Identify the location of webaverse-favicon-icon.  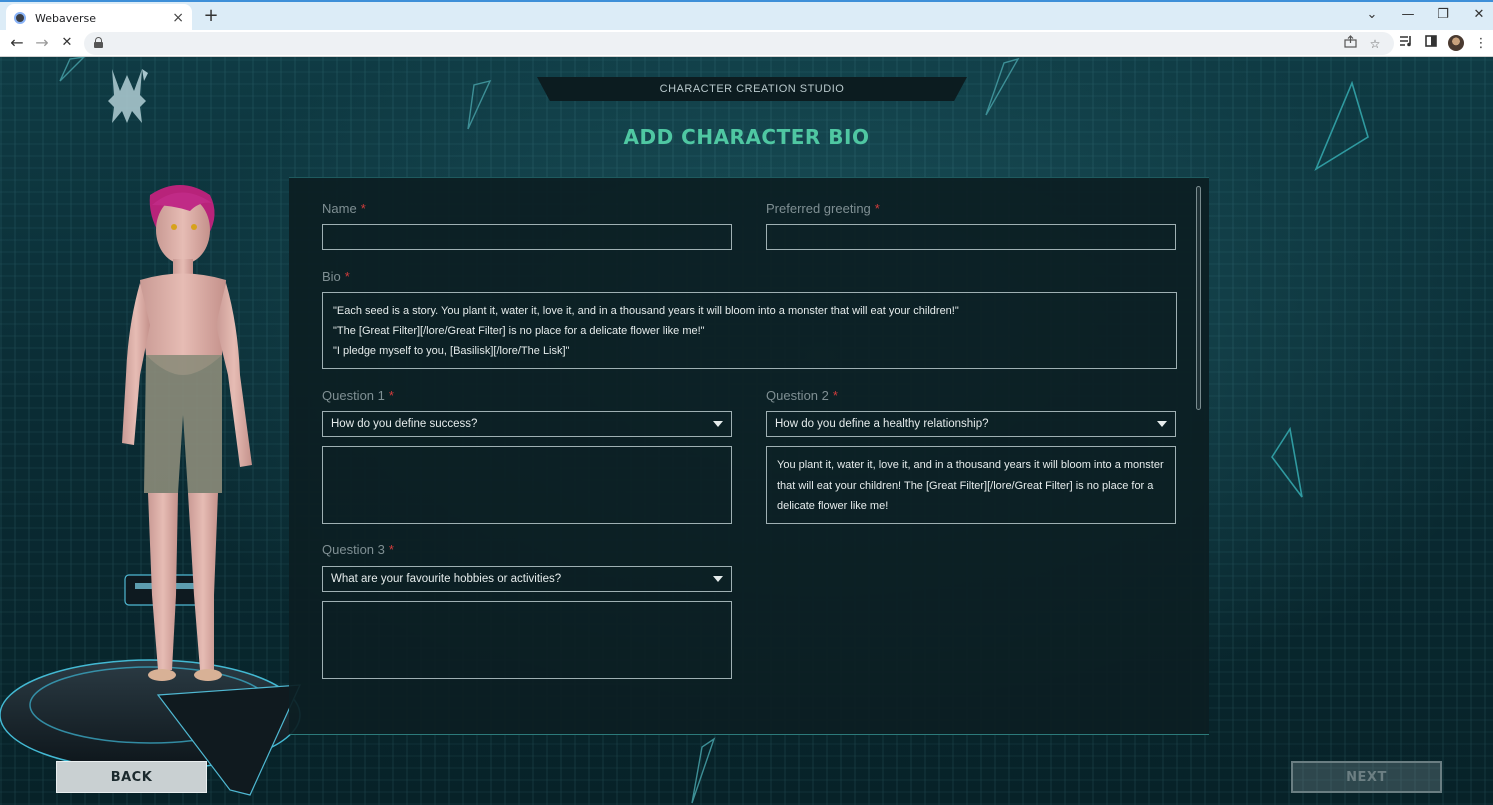
(20, 18).